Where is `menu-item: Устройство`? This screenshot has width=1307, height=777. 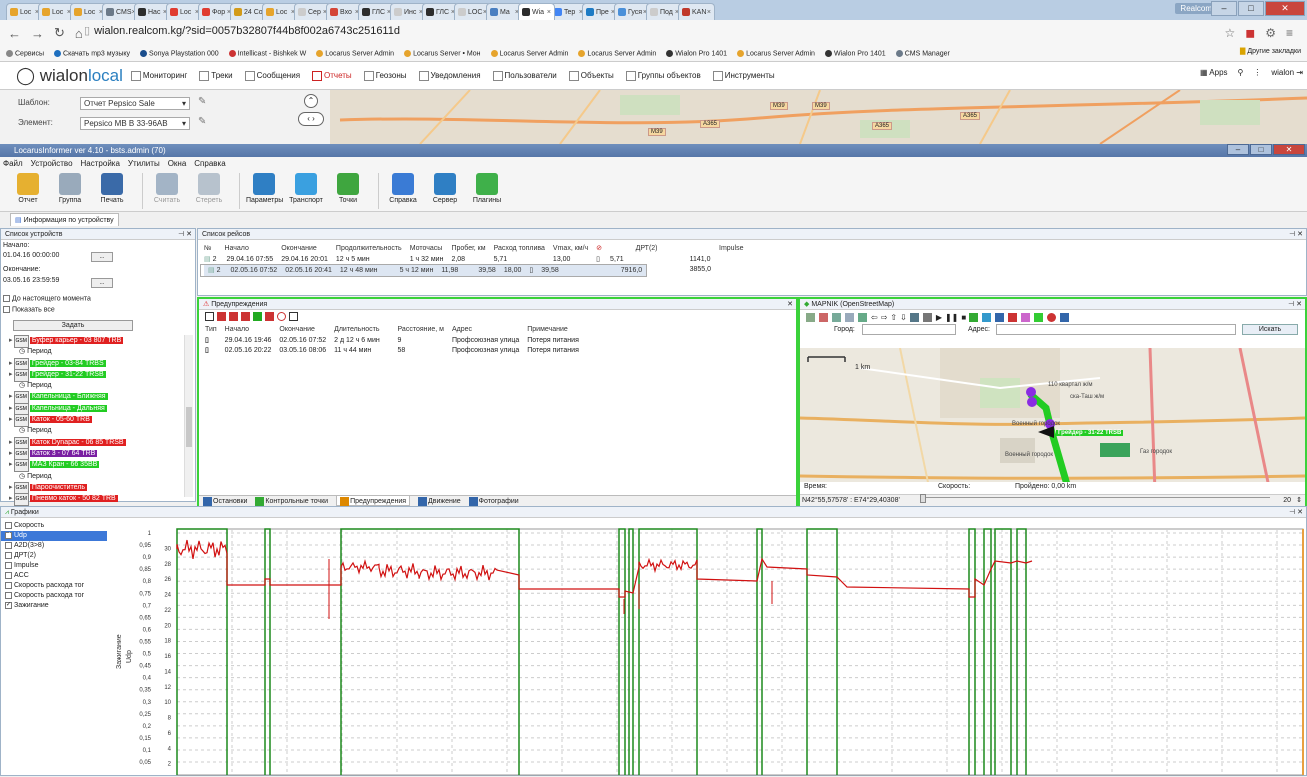
menu-item: Устройство is located at coordinates (52, 163).